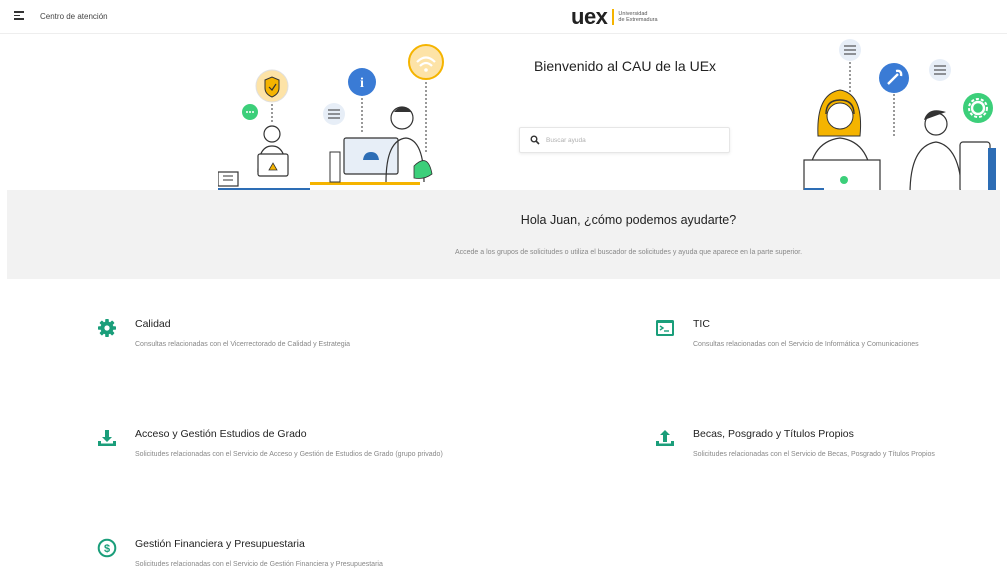 This screenshot has height=579, width=1007. I want to click on search-icon, so click(535, 140).